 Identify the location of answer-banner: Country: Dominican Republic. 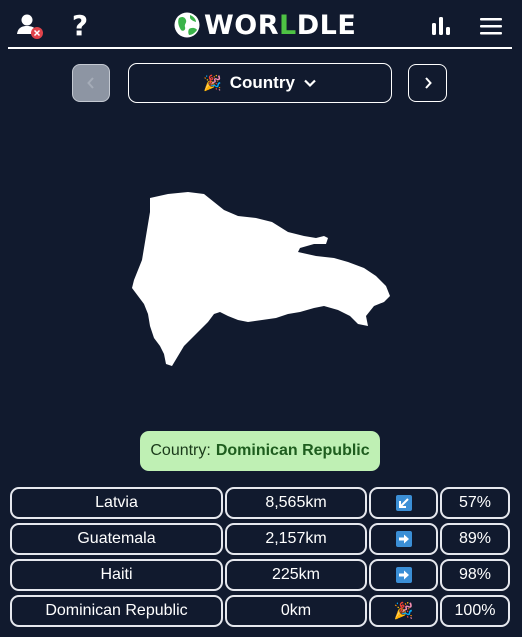
(260, 451).